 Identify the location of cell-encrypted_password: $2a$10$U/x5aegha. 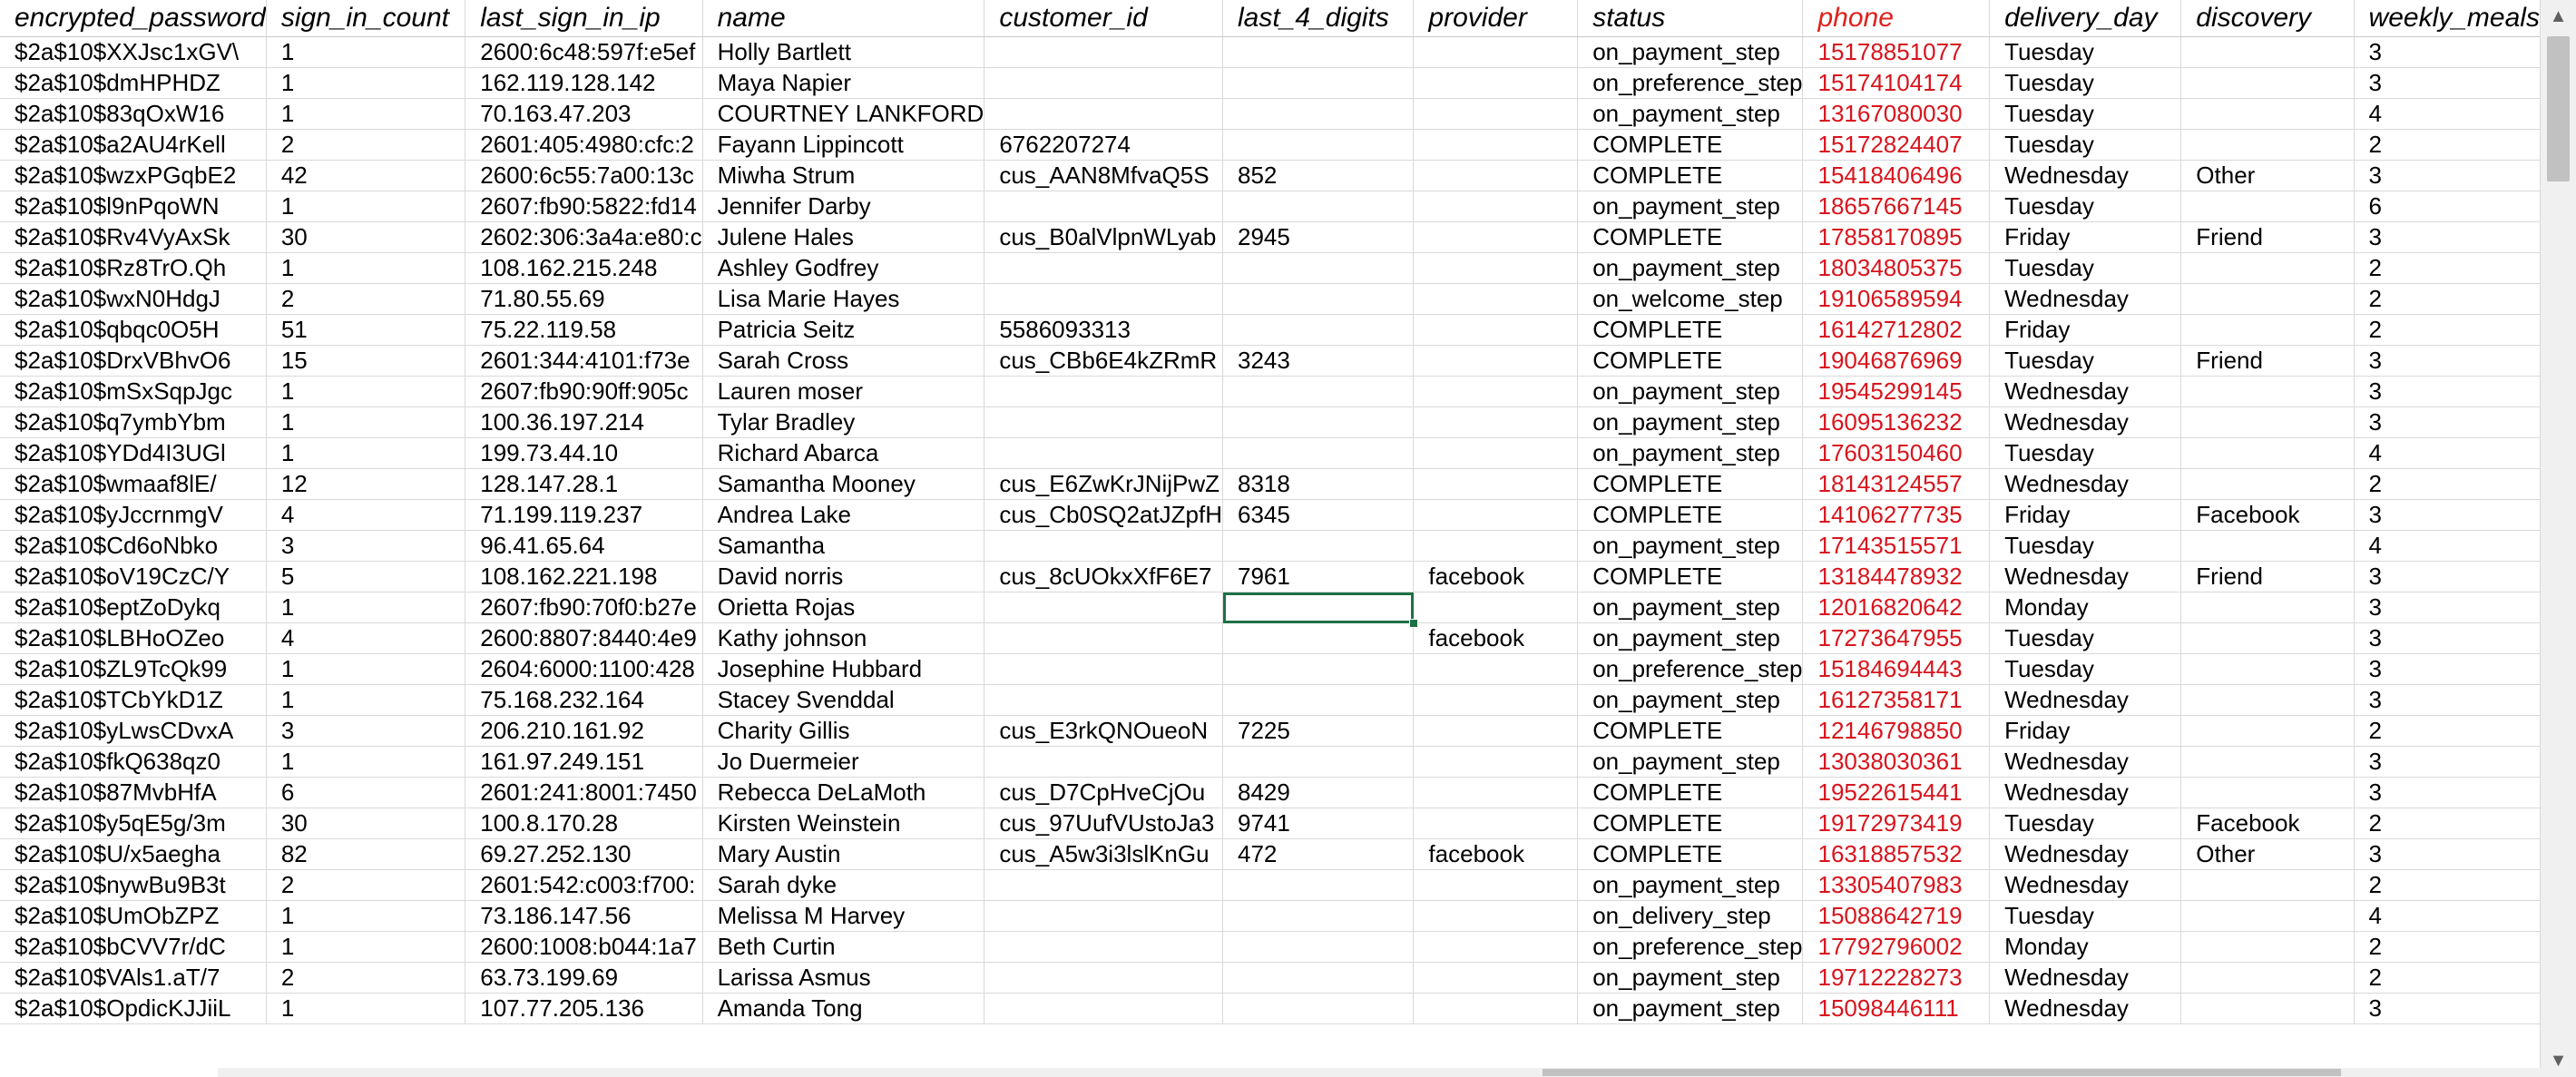
(133, 854).